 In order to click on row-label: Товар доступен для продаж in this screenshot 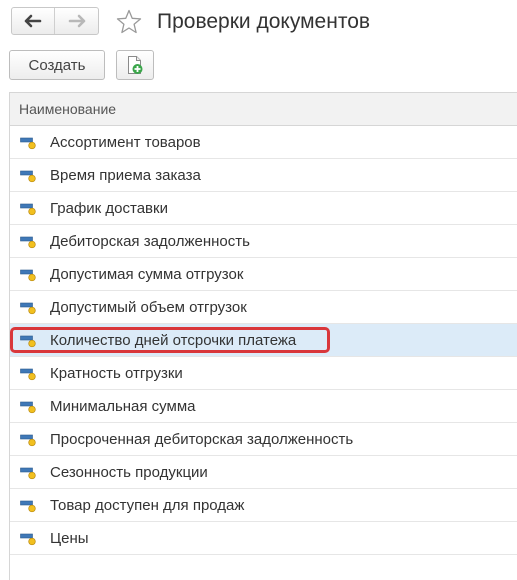, I will do `click(147, 505)`.